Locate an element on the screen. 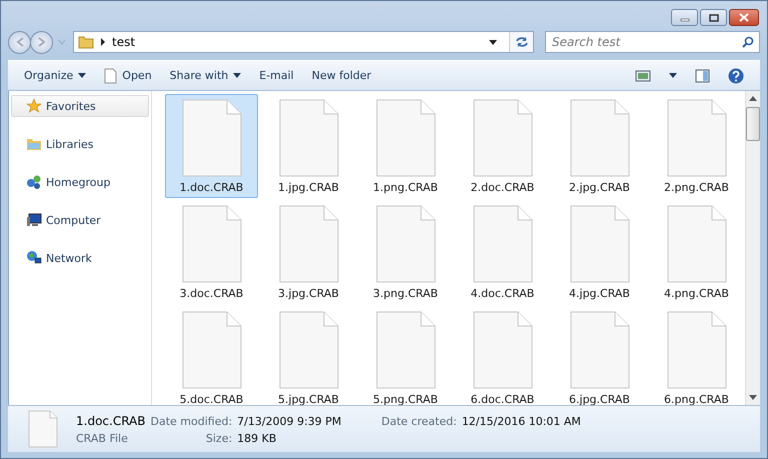  breadcrumb-arrow-icon is located at coordinates (103, 42).